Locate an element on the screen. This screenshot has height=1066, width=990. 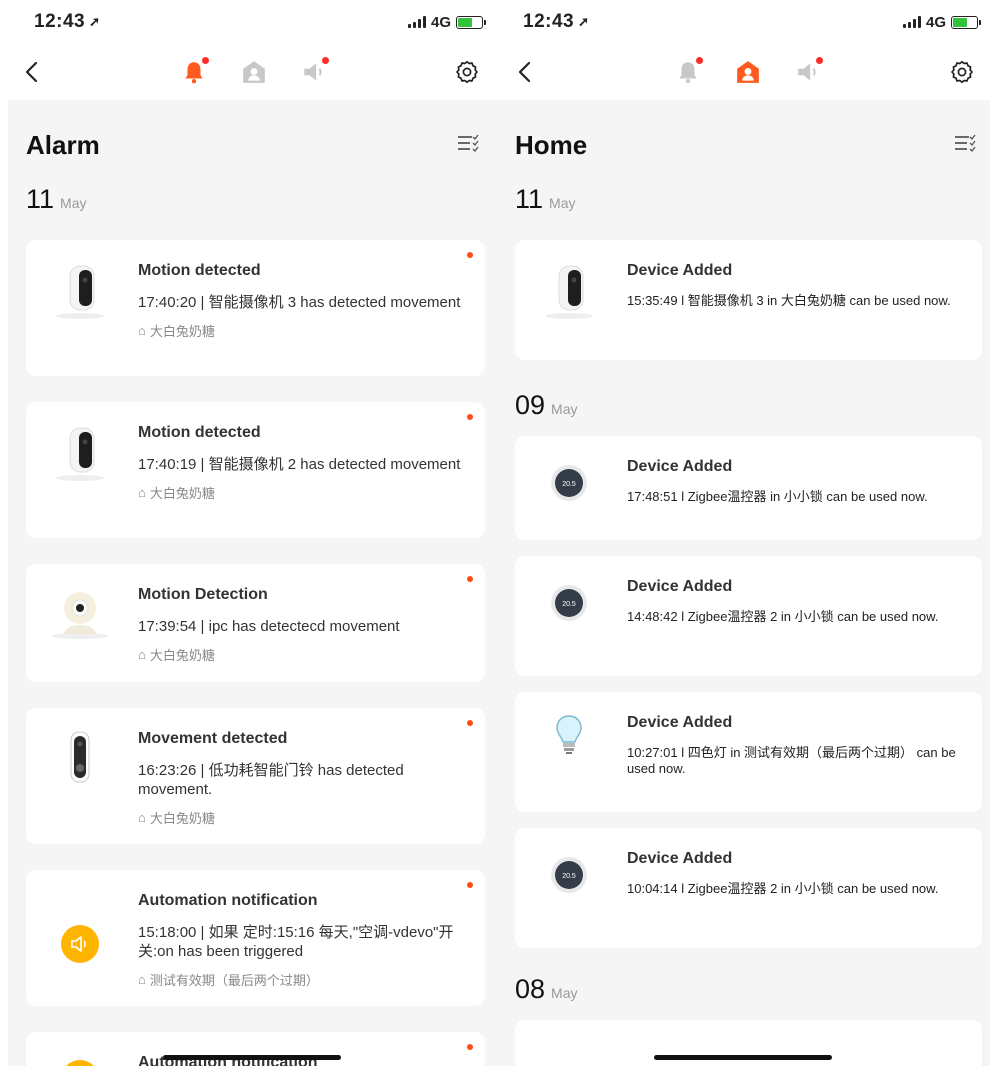
date-day: 08 is located at coordinates (530, 989).